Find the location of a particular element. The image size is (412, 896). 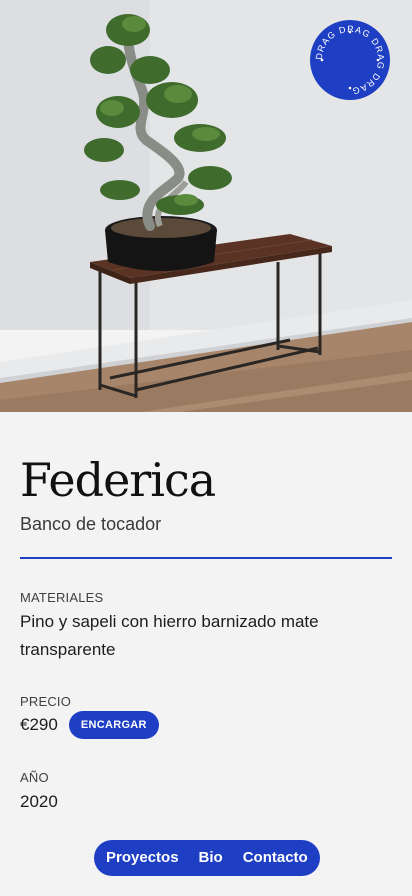

drag-badge-ring: DRAG DRAG DRAG DRAG is located at coordinates (350, 60).